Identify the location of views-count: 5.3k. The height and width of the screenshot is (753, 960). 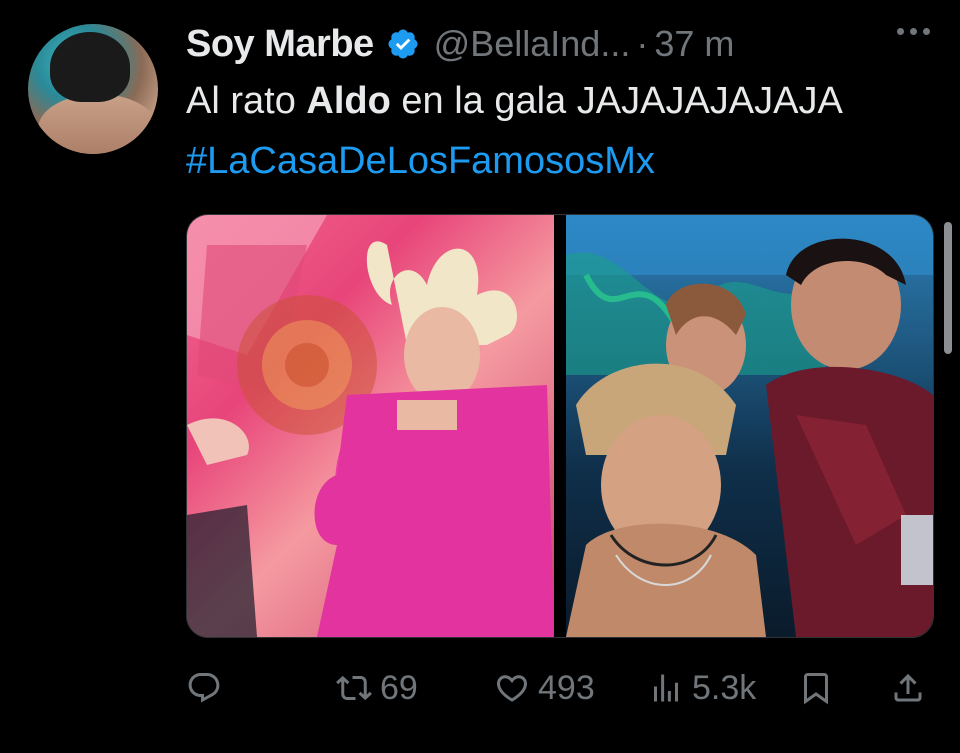
(724, 687).